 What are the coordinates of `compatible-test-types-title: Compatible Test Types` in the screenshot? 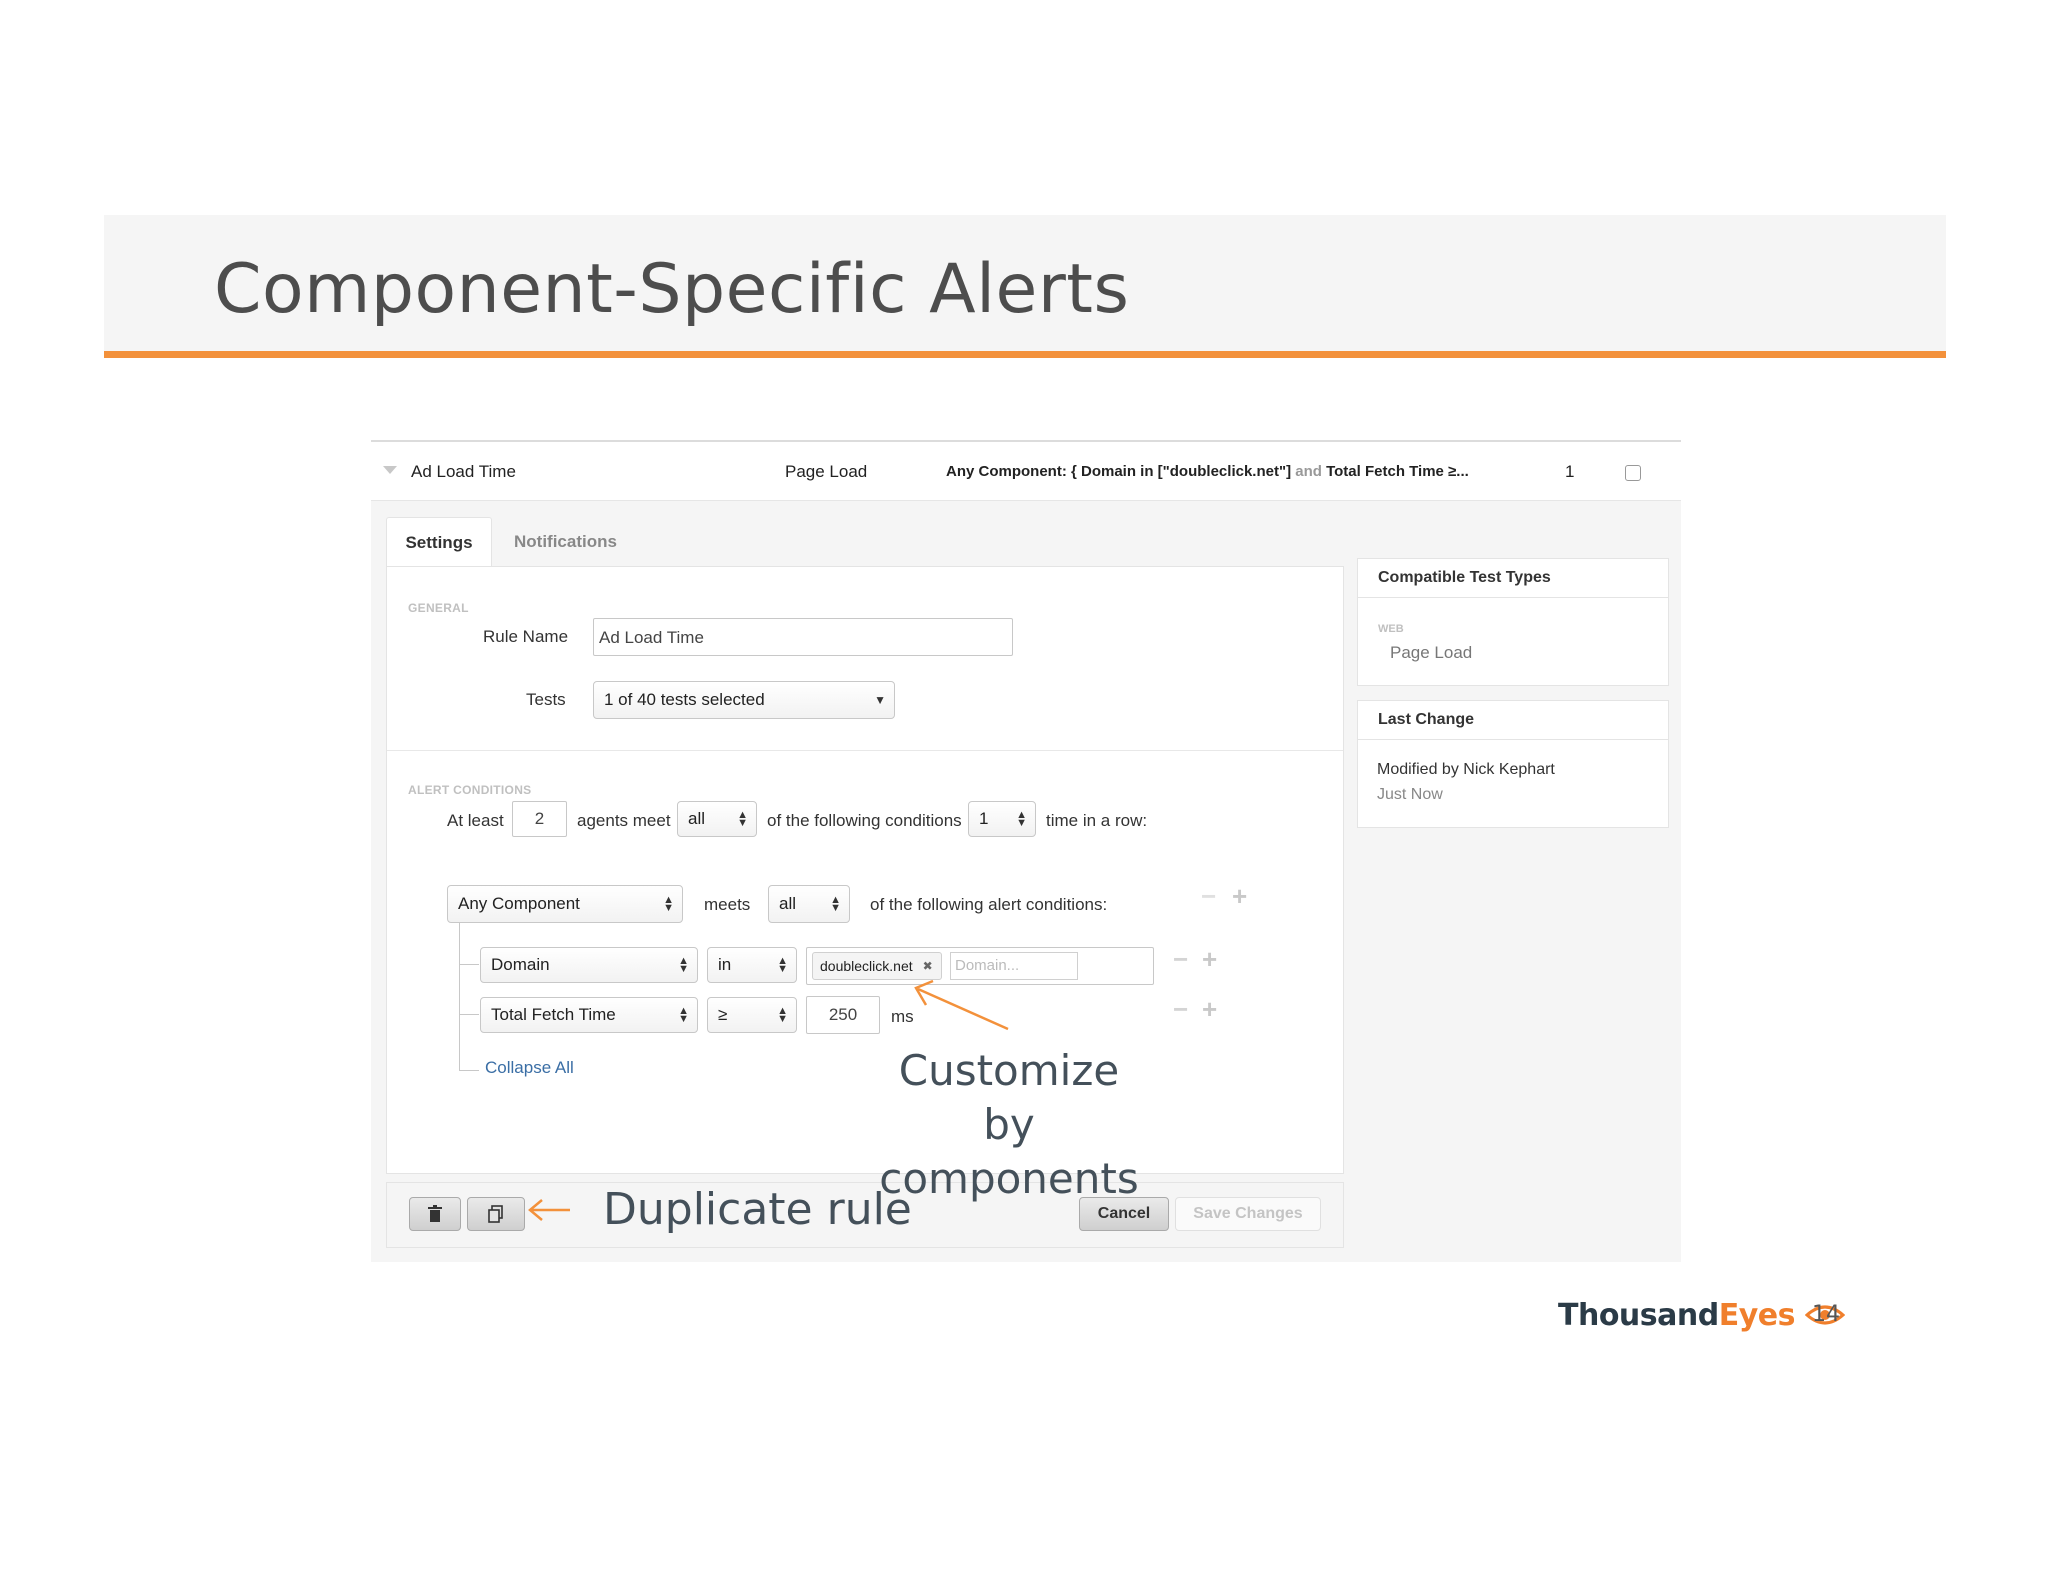 It's located at (1513, 578).